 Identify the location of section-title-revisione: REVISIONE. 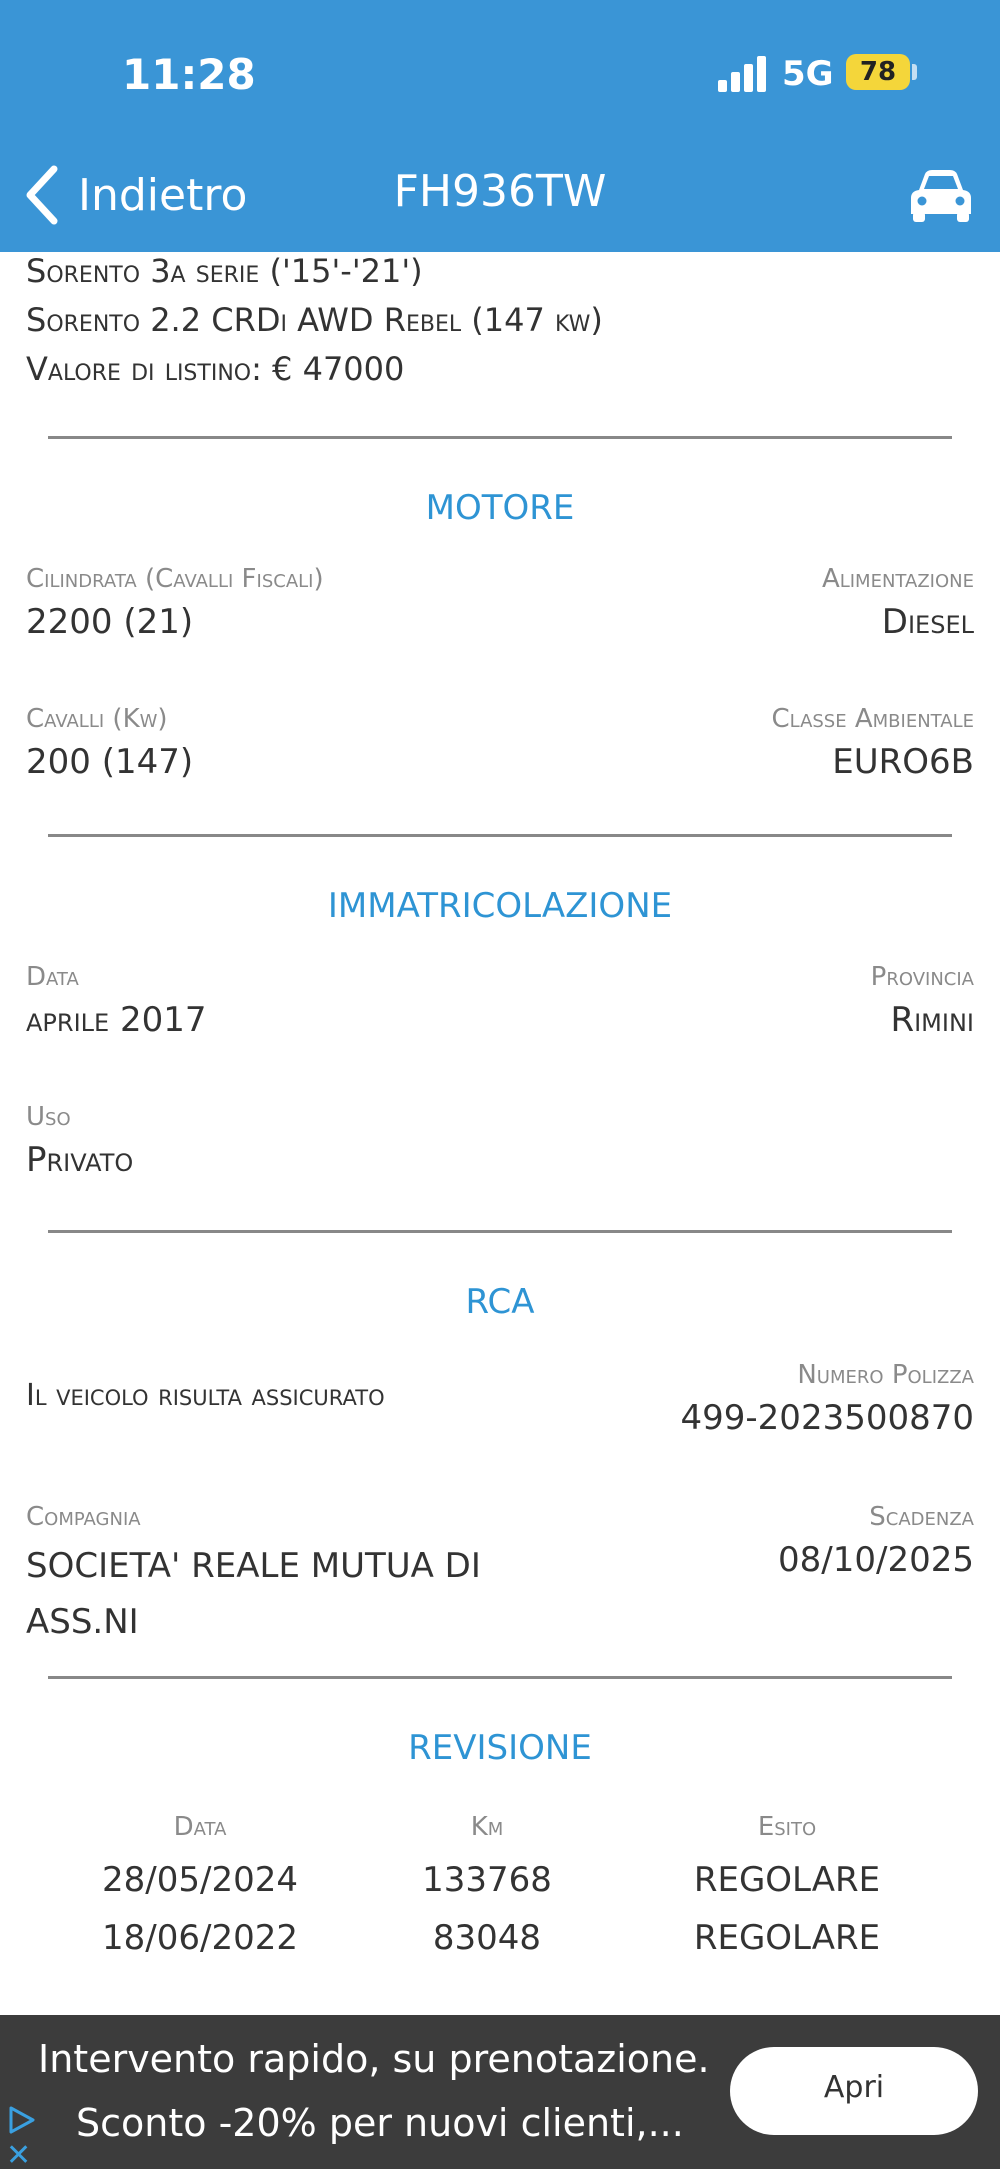
(500, 1748).